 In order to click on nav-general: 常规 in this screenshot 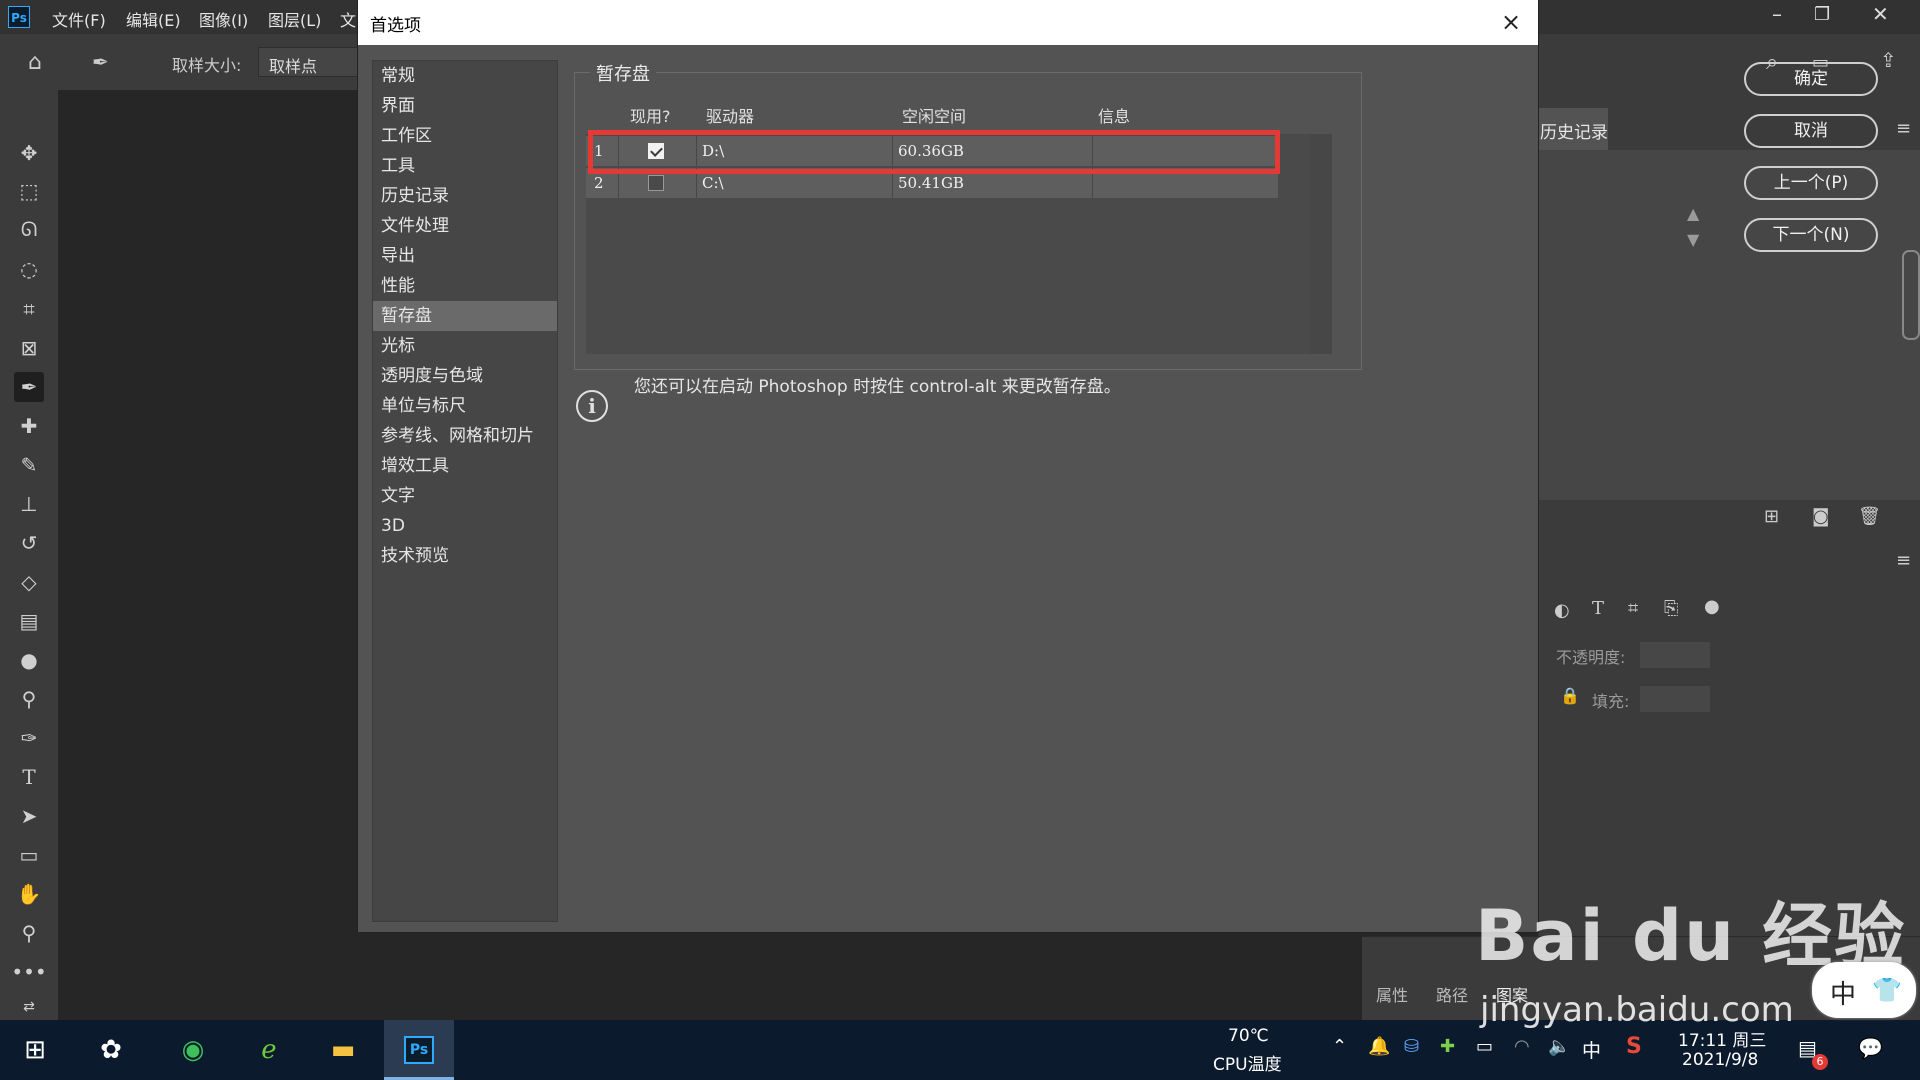, I will do `click(465, 76)`.